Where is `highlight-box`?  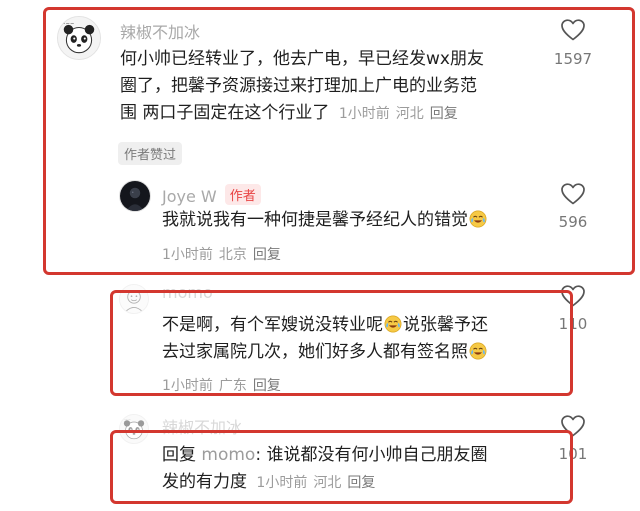
highlight-box is located at coordinates (341, 467).